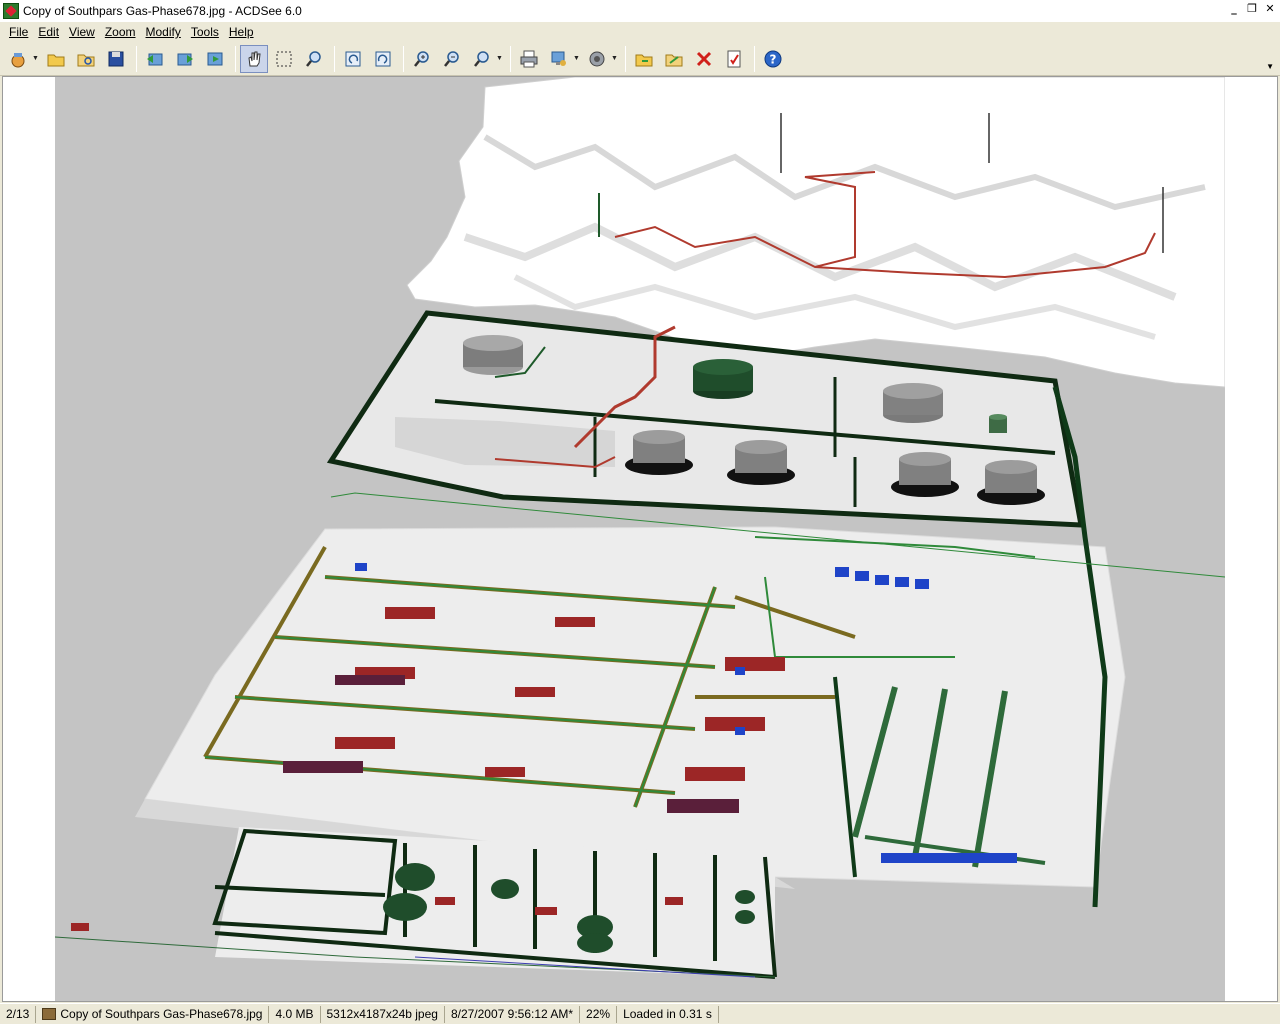  What do you see at coordinates (205, 32) in the screenshot?
I see `menu-tools: Tools` at bounding box center [205, 32].